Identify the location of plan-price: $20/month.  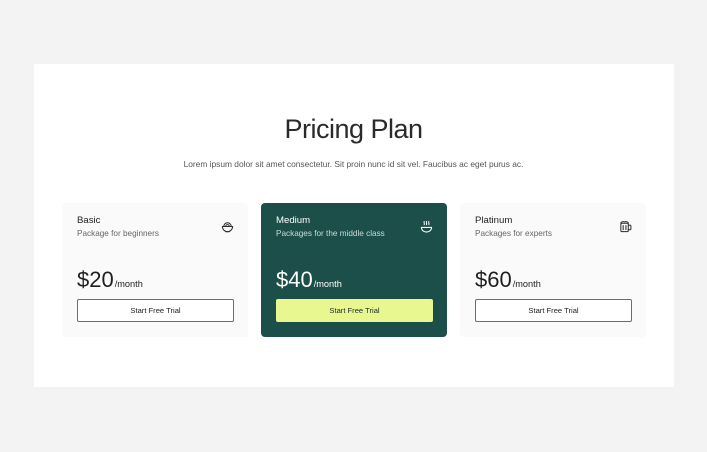
(110, 280).